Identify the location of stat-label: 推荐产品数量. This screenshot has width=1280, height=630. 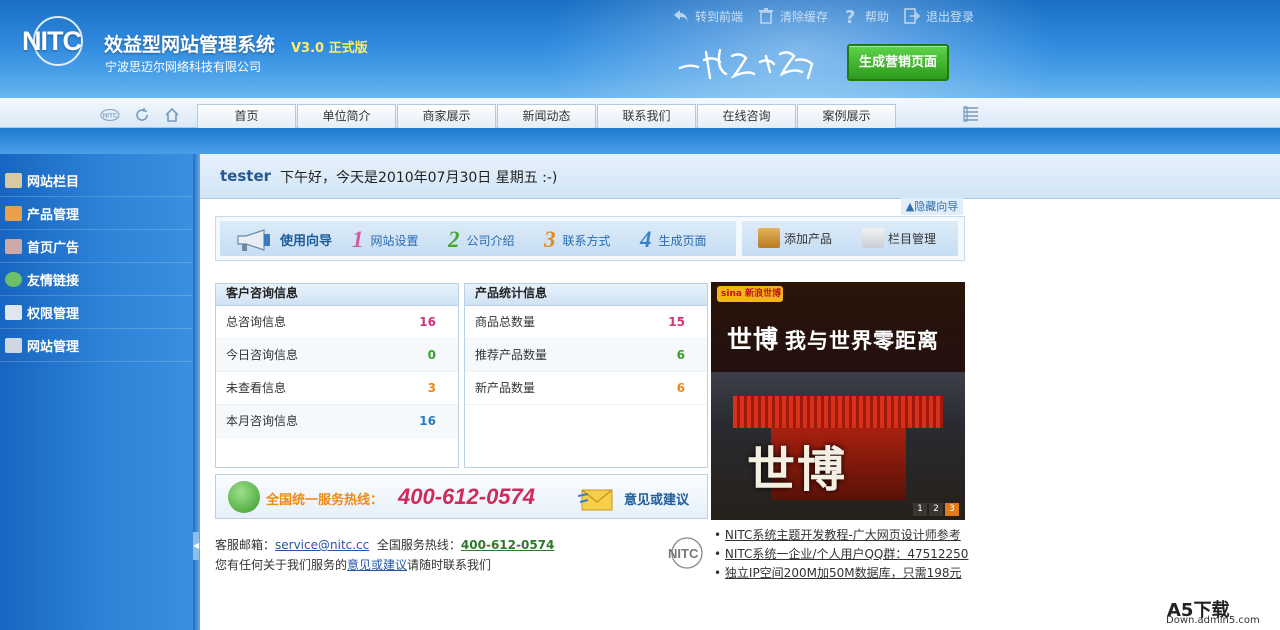
(511, 355).